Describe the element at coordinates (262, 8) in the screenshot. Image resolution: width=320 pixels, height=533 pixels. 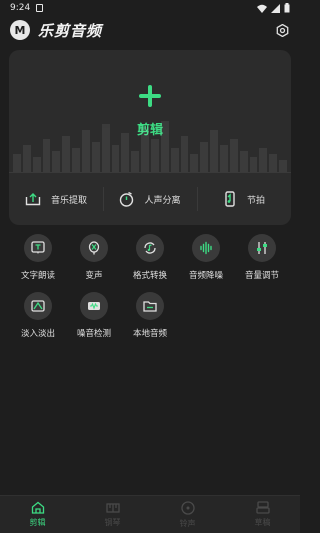
I see `wifi-icon` at that location.